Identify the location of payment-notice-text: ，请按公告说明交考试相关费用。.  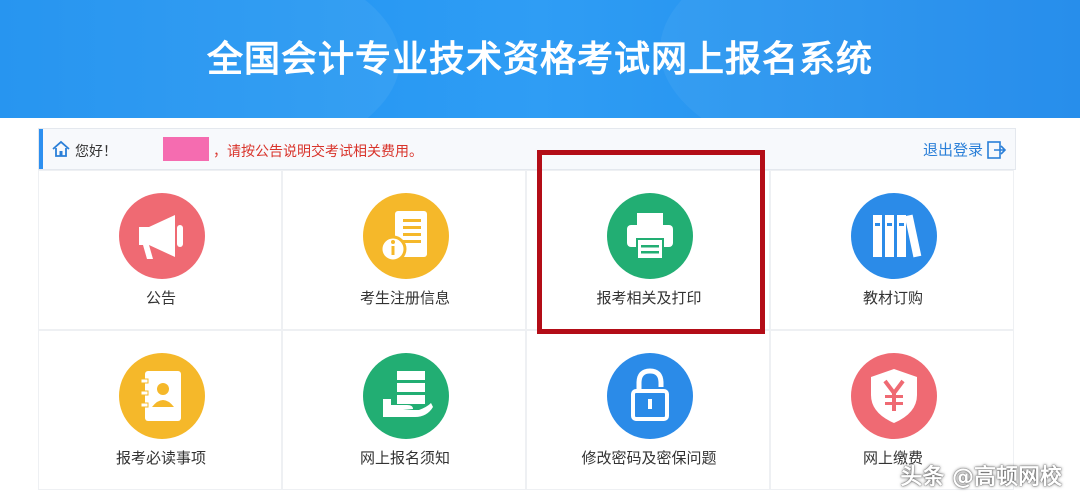
(318, 152).